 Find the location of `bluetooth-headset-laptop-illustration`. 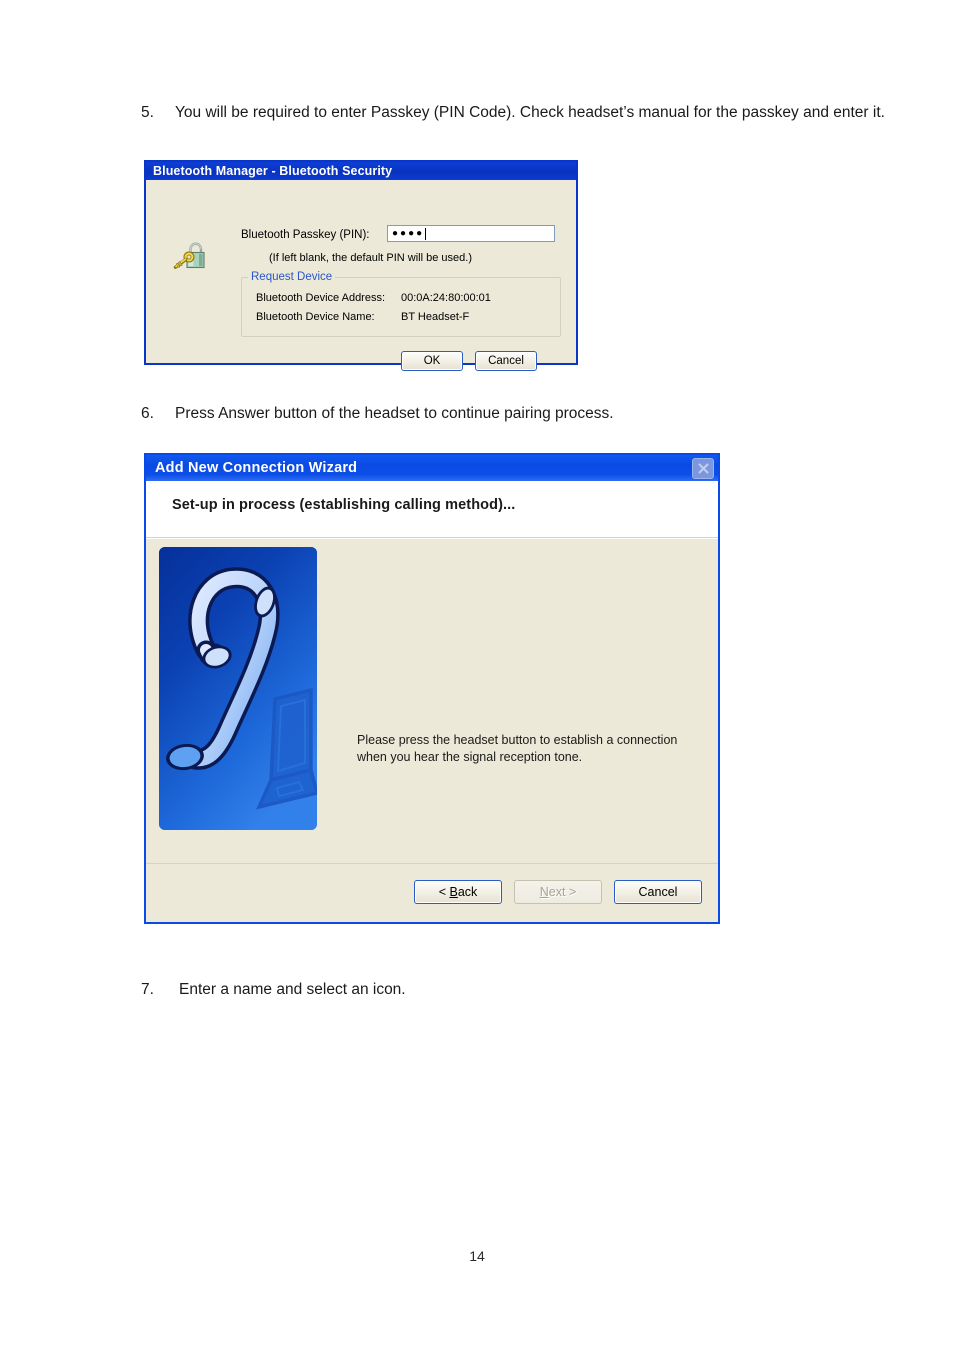

bluetooth-headset-laptop-illustration is located at coordinates (238, 688).